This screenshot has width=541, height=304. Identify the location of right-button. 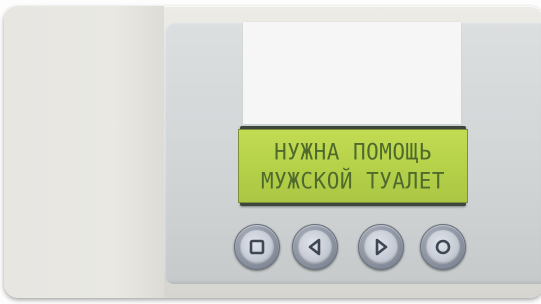
(381, 247).